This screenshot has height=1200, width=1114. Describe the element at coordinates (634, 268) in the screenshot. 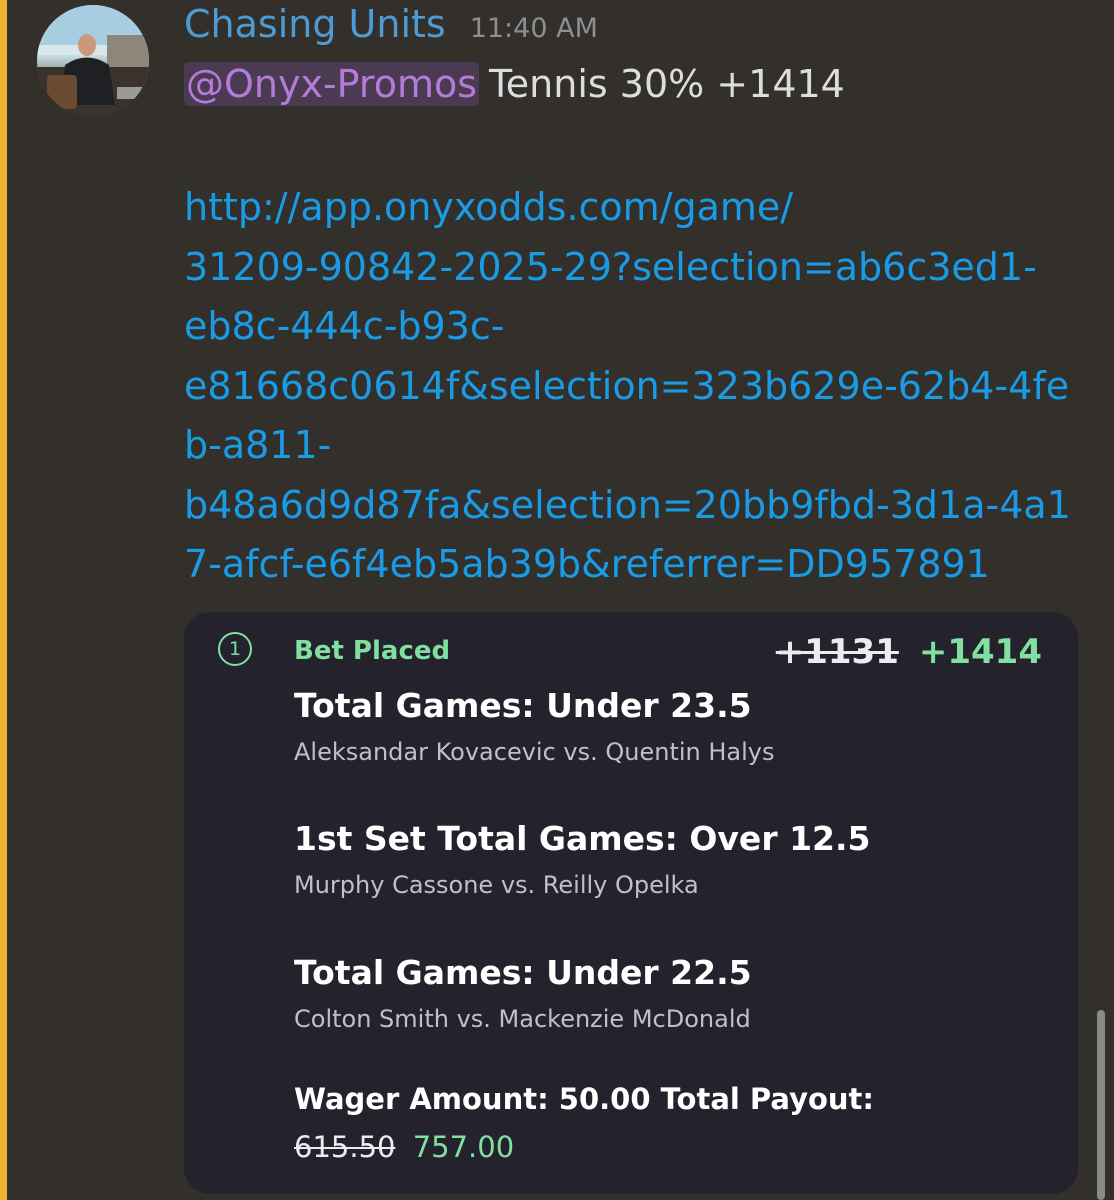

I see `link-line: 31209-90842-2025-29?selection=ab6c3ed1-` at that location.